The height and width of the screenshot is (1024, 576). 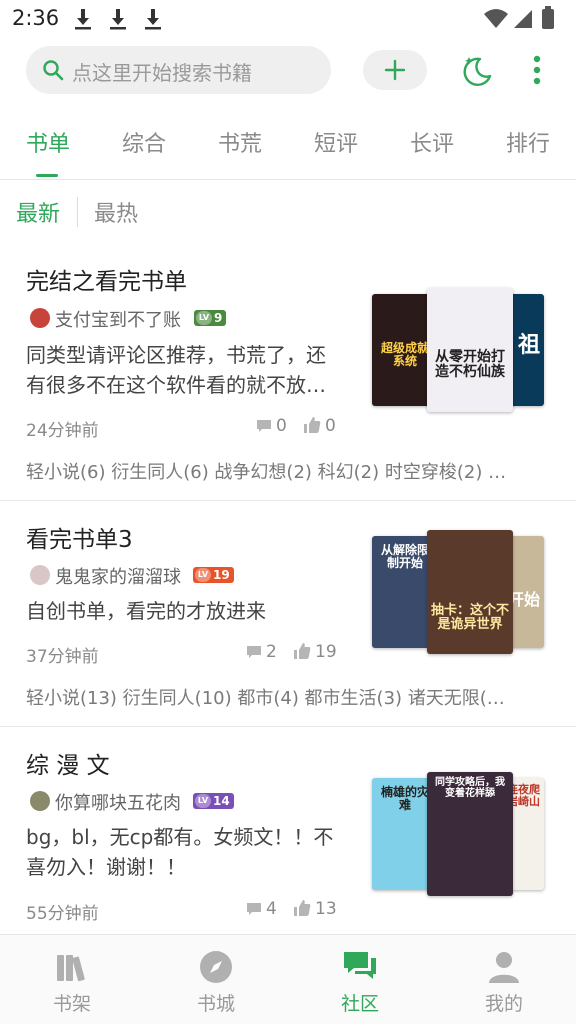 I want to click on card-author: 你算哪块五花肉, so click(x=118, y=803).